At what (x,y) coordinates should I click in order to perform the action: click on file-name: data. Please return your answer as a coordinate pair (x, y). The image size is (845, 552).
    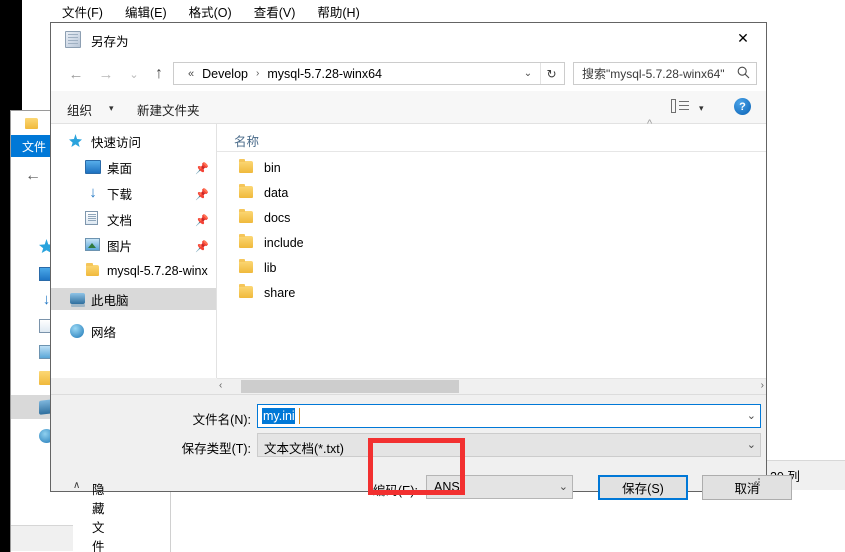
    Looking at the image, I should click on (276, 192).